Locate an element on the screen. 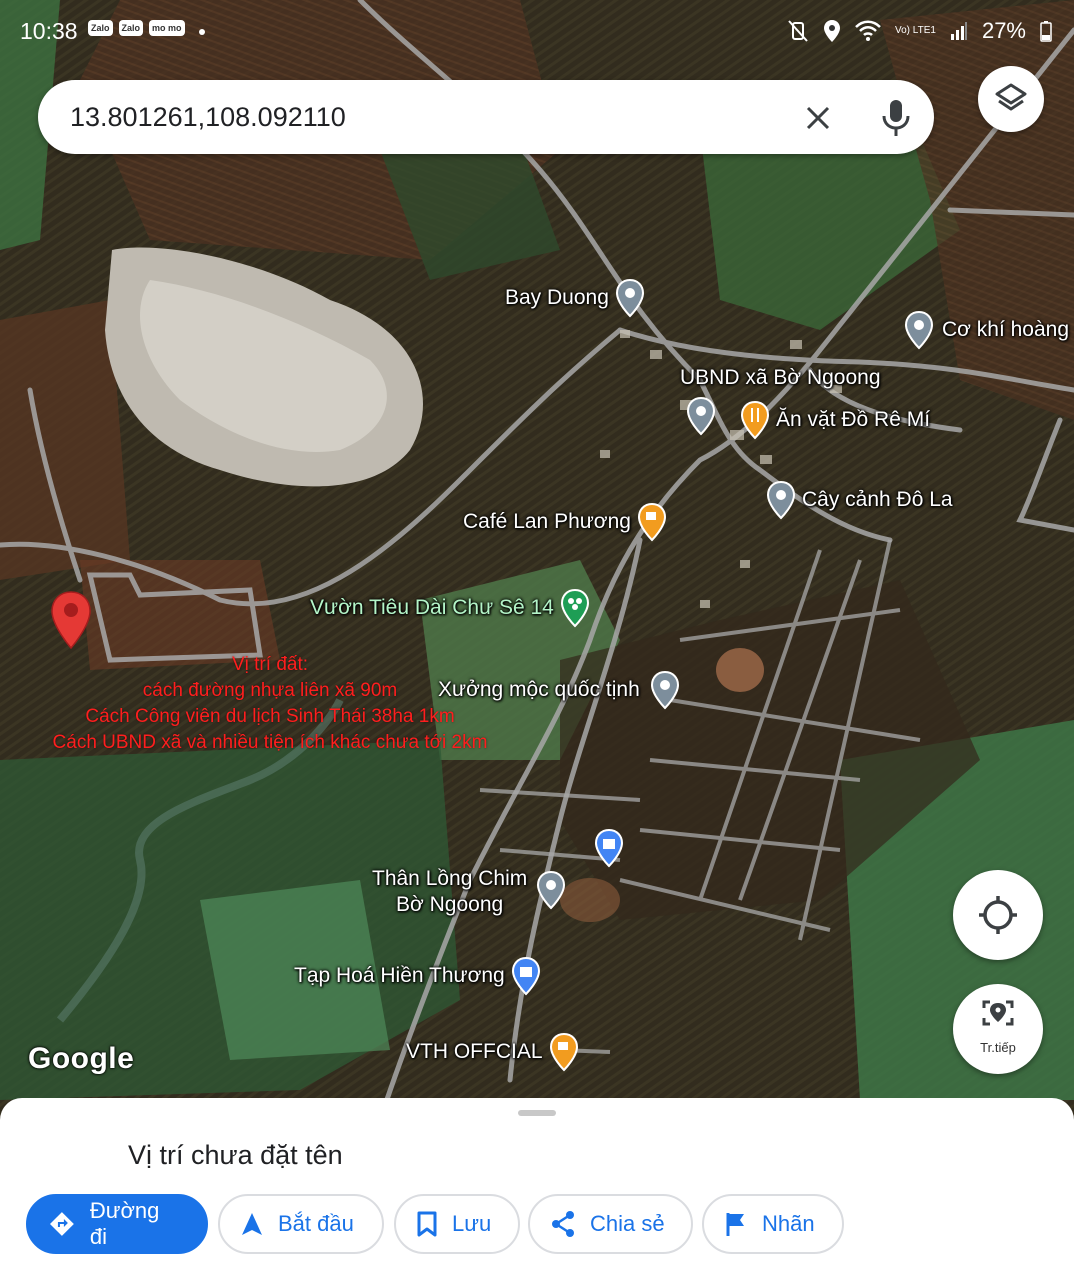  share-icon is located at coordinates (563, 1224).